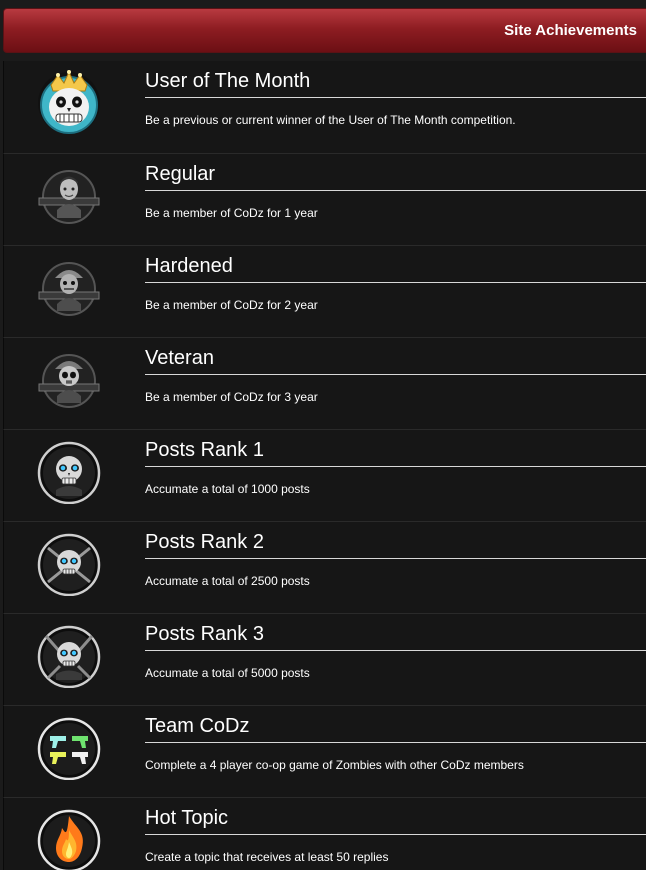 The image size is (646, 870). What do you see at coordinates (324, 383) in the screenshot?
I see `achievement-row: Veteran Be a member of CoDz for 3 year` at bounding box center [324, 383].